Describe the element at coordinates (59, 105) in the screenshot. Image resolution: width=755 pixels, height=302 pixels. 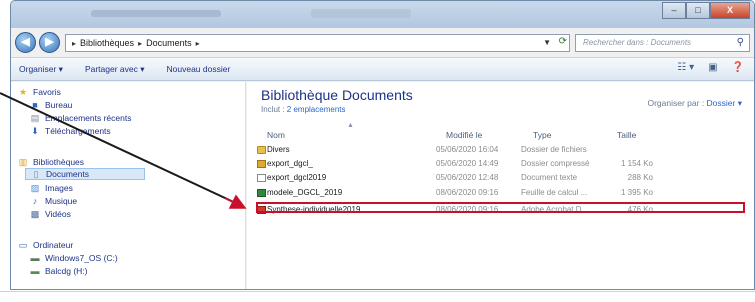
I see `sidebar-item-label: Bureau` at that location.